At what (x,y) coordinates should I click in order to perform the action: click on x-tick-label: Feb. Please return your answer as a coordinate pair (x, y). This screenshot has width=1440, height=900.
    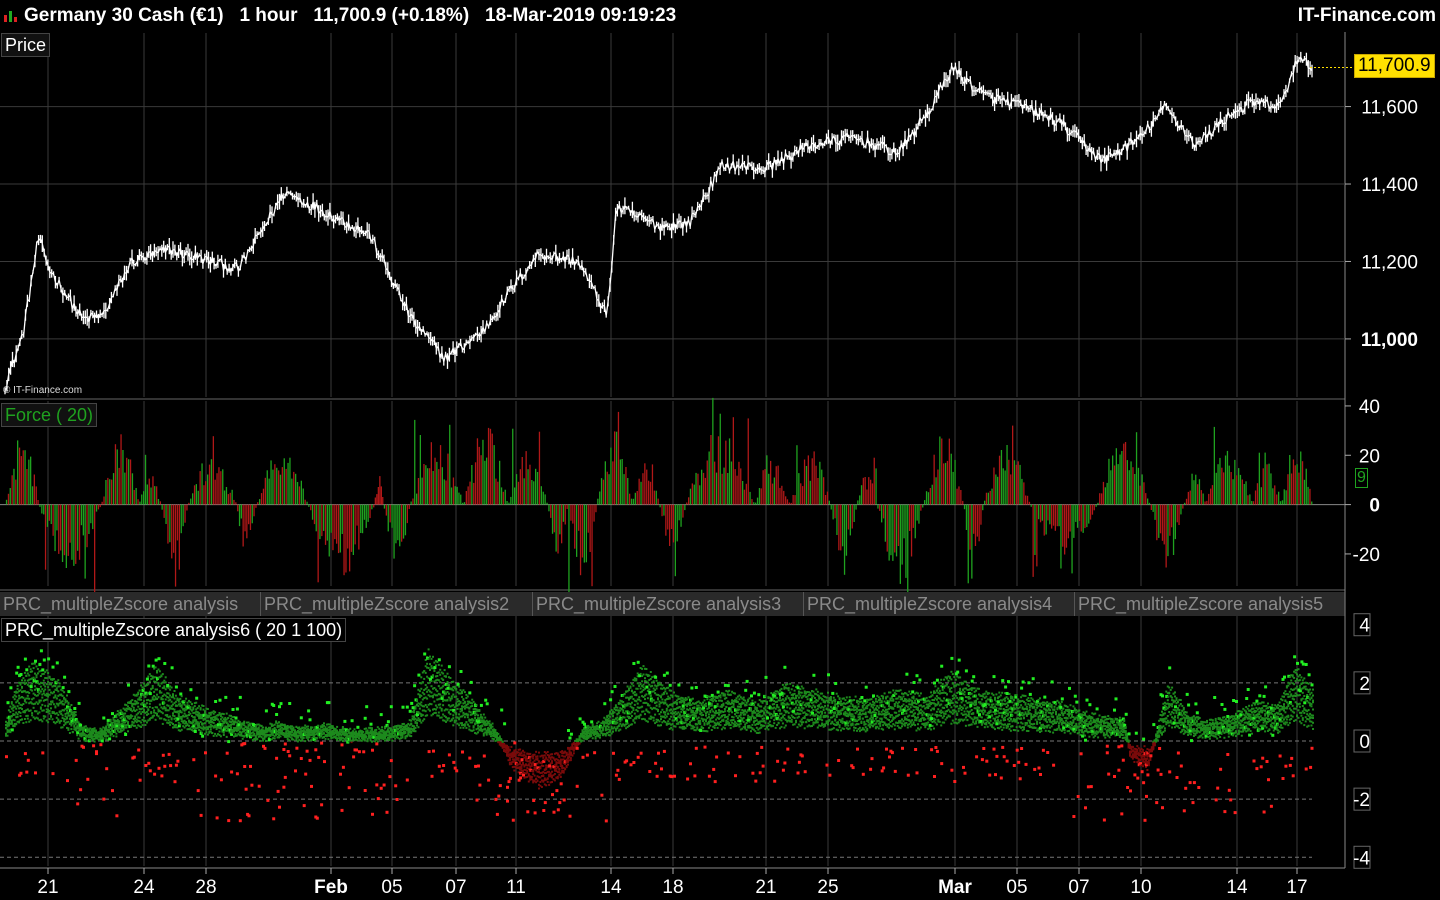
    Looking at the image, I should click on (331, 887).